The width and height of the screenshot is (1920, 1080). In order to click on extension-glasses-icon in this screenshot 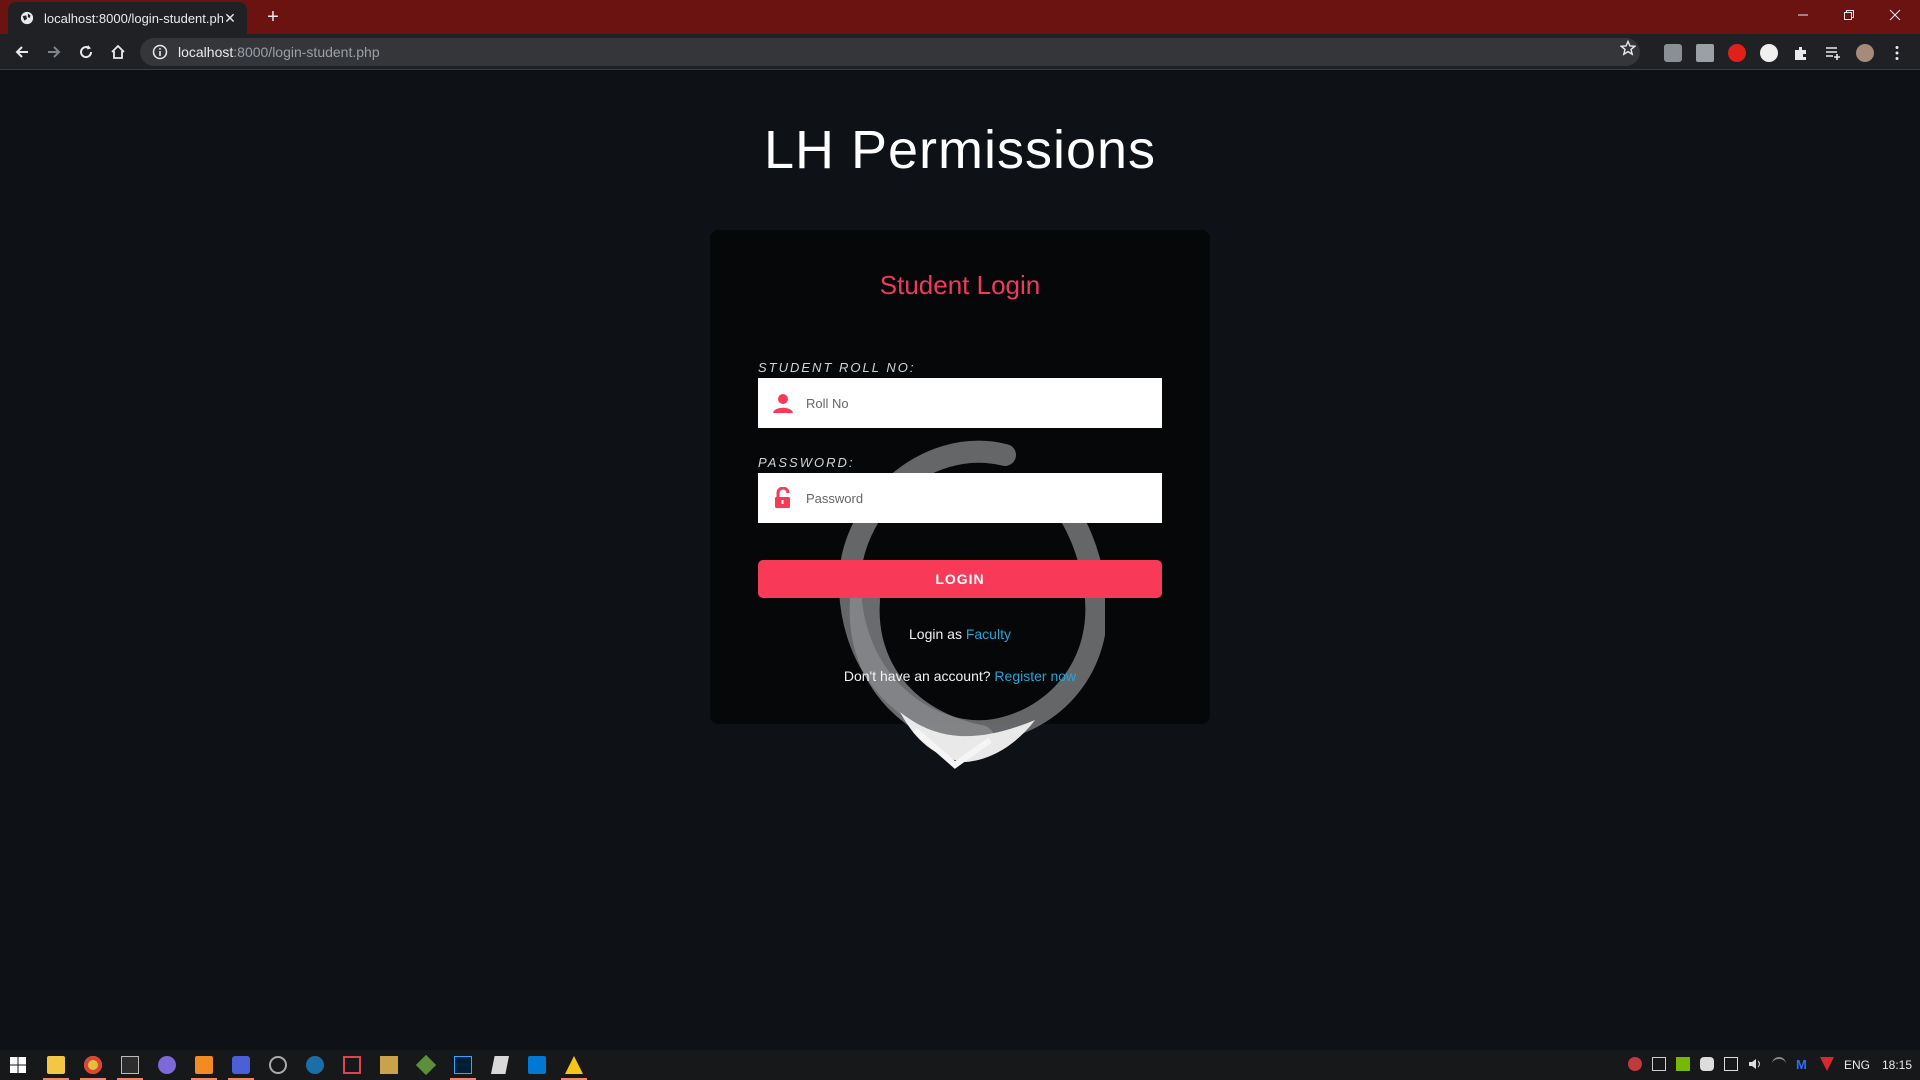, I will do `click(1769, 53)`.